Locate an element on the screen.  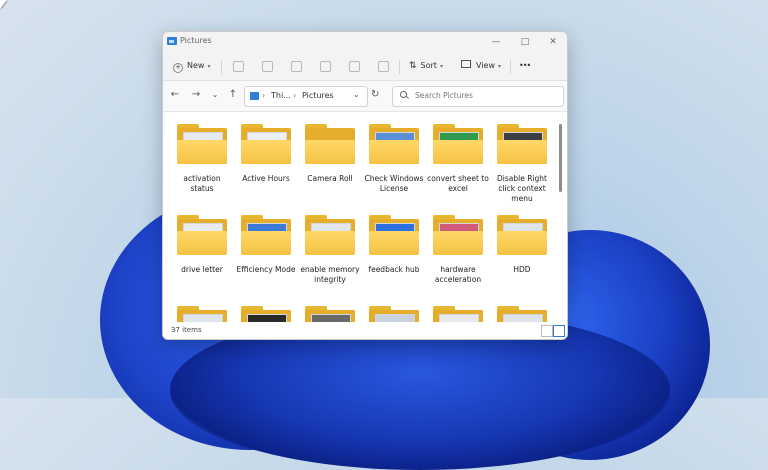
folder-item: Active Hours is located at coordinates (266, 164).